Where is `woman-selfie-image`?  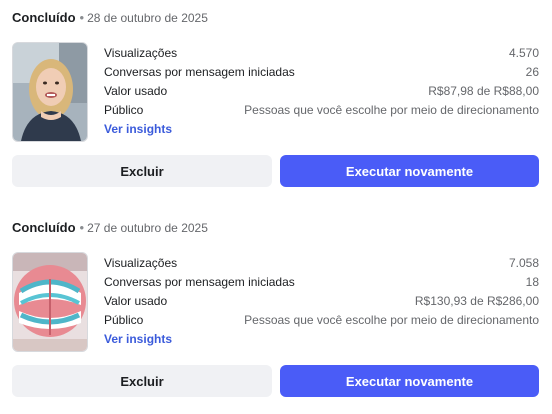 woman-selfie-image is located at coordinates (50, 92).